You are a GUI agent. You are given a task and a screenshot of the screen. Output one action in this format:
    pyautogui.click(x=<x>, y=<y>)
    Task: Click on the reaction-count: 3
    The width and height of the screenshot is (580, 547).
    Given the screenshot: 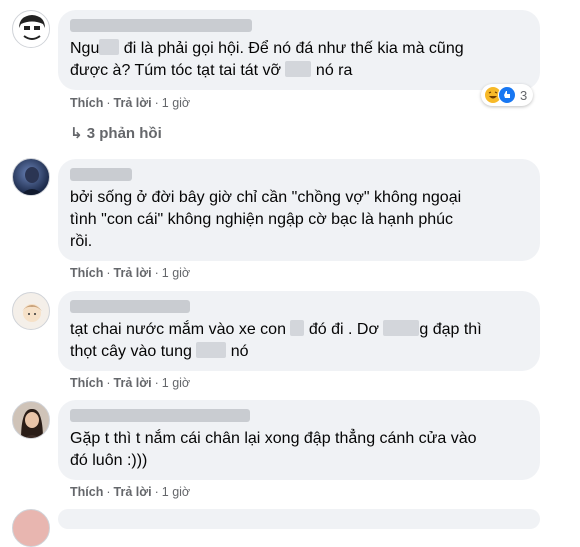 What is the action you would take?
    pyautogui.click(x=524, y=95)
    